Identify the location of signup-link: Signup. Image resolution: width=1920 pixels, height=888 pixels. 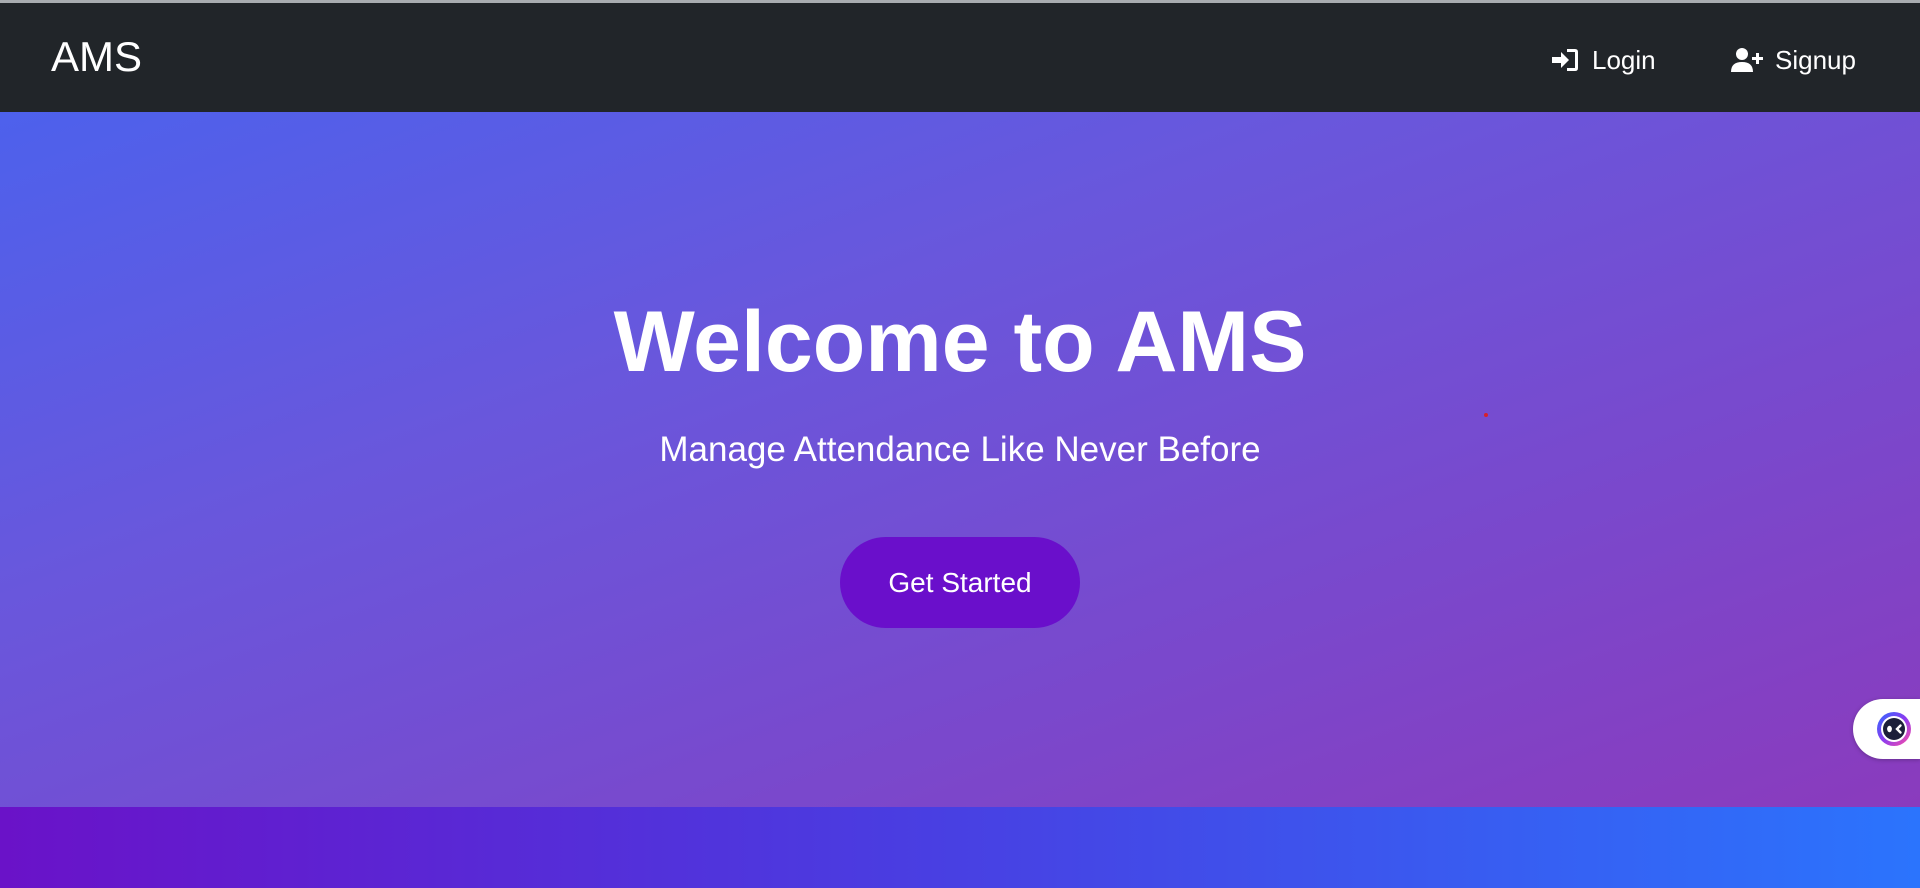
(1793, 60).